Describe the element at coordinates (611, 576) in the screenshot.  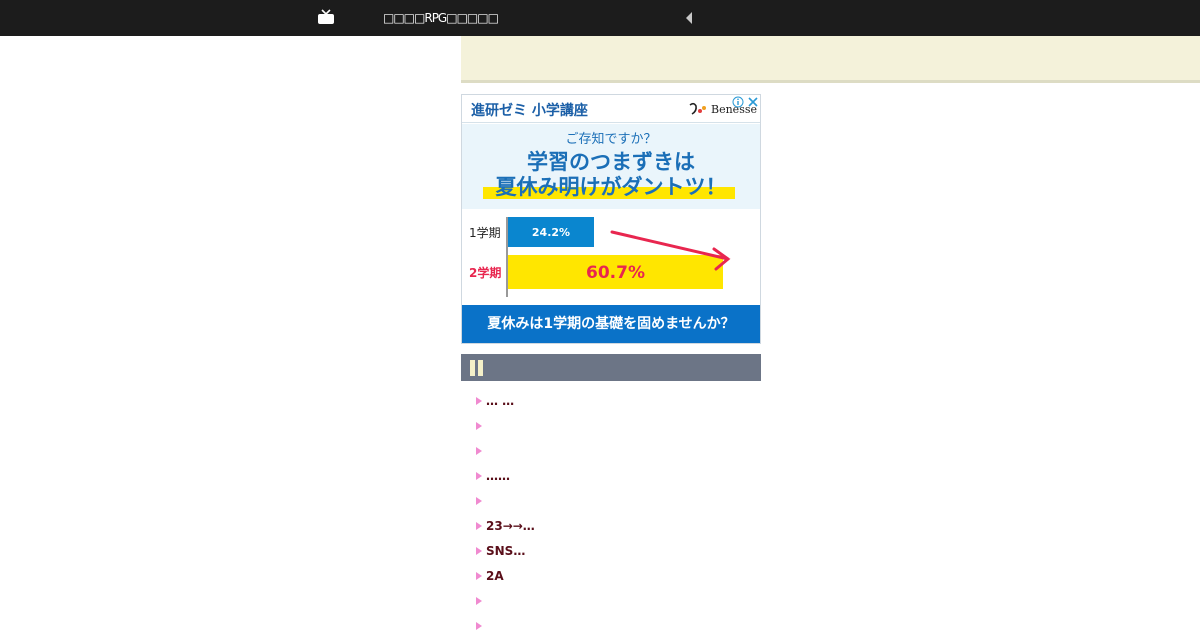
I see `article-link: 2A` at that location.